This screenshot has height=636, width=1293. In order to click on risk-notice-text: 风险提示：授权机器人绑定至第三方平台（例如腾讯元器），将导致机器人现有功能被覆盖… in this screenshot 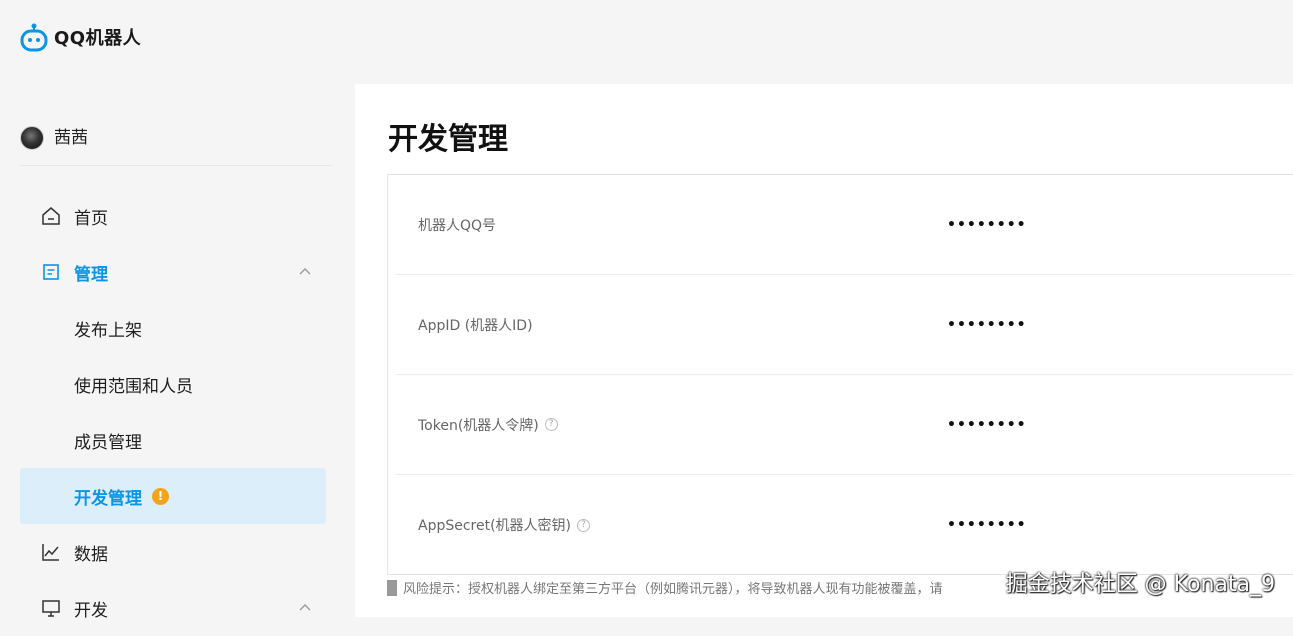, I will do `click(673, 589)`.